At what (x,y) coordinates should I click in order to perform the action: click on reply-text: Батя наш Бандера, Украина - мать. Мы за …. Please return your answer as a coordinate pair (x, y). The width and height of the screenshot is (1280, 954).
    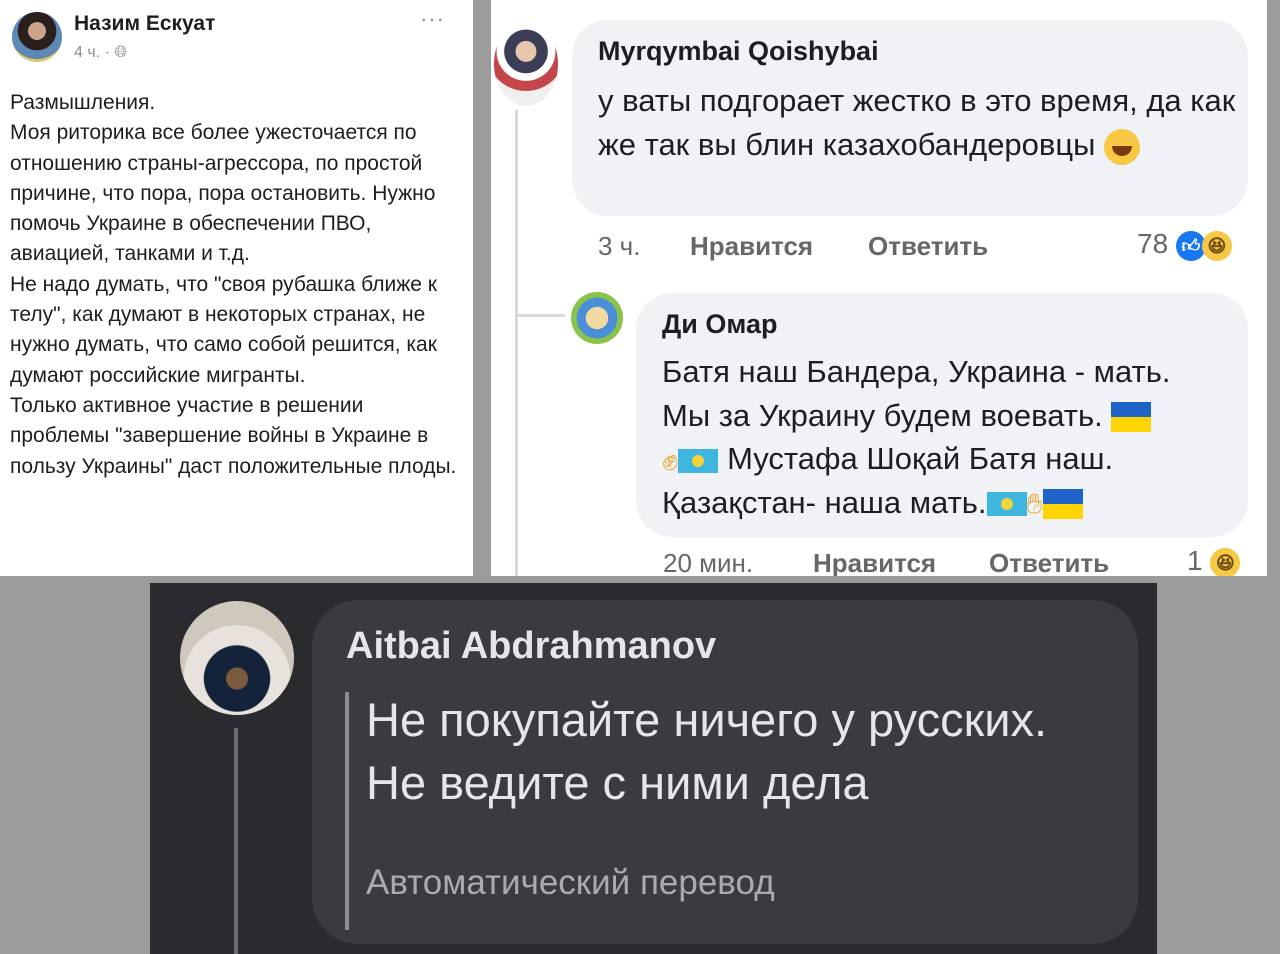
    Looking at the image, I should click on (952, 437).